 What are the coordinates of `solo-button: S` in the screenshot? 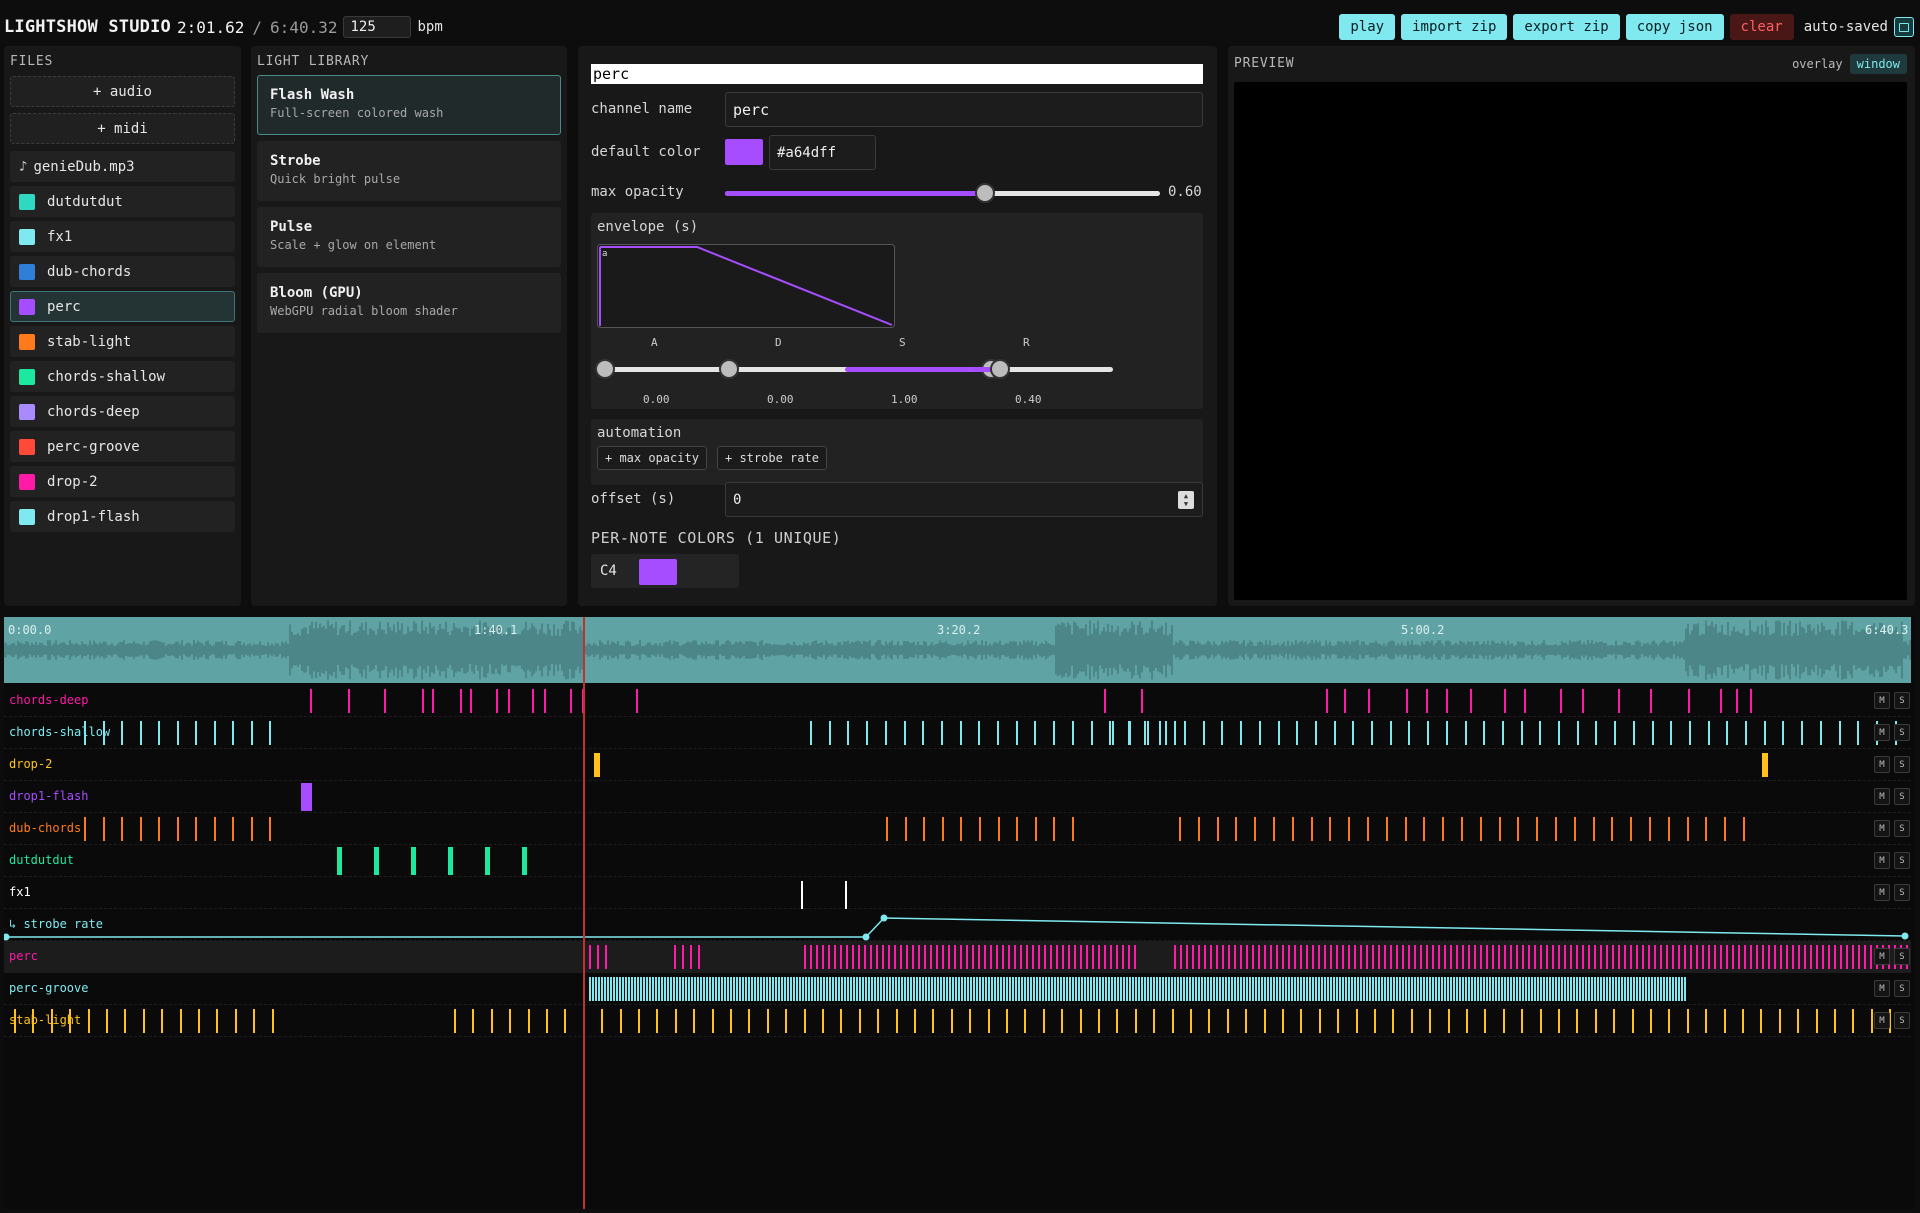 It's located at (1902, 796).